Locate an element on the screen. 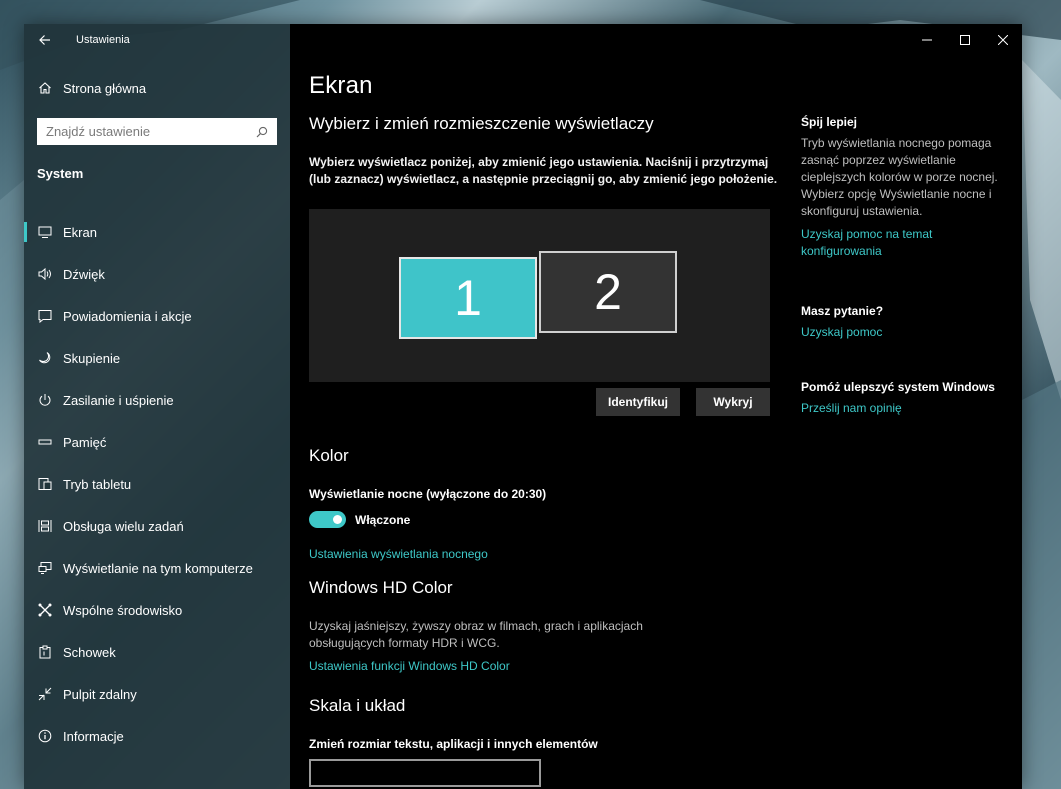 The image size is (1061, 789). toggle-state-label: Włączone is located at coordinates (383, 519).